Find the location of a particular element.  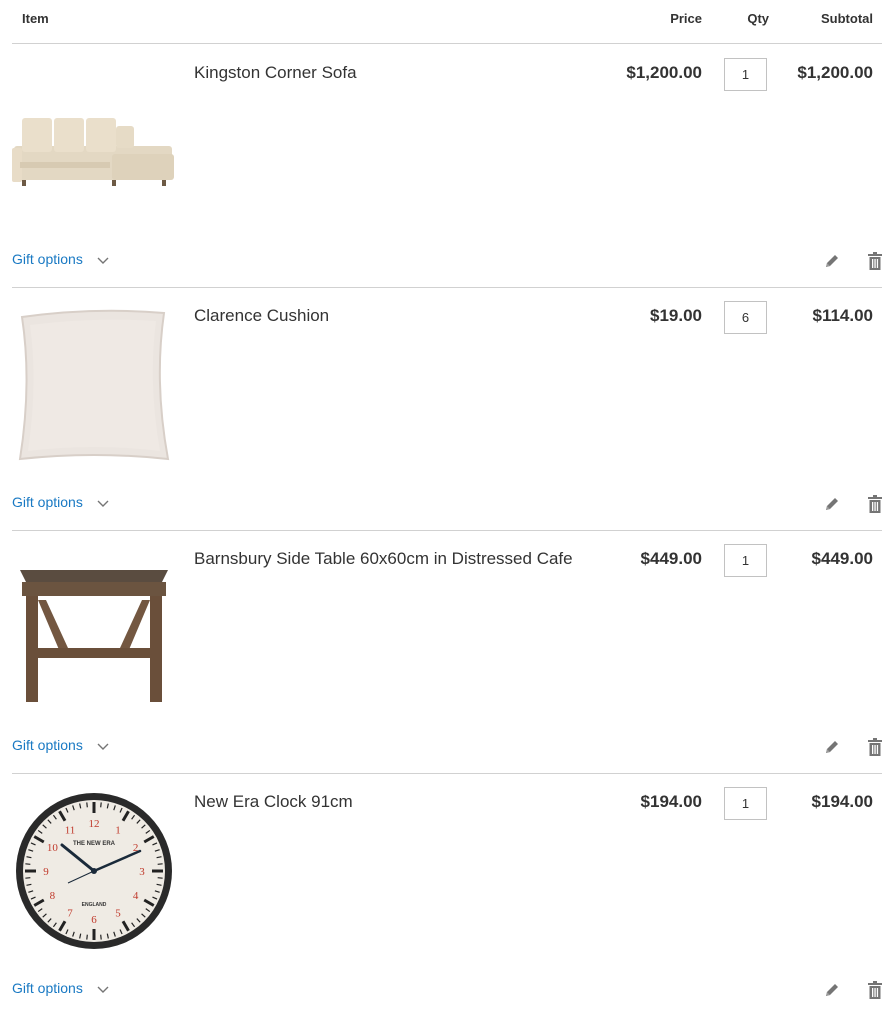

product-image-clock: 12 1 2 3 4 5 6 7 8 9 10 11 THE NEW ERA ENGLAND is located at coordinates (94, 869).